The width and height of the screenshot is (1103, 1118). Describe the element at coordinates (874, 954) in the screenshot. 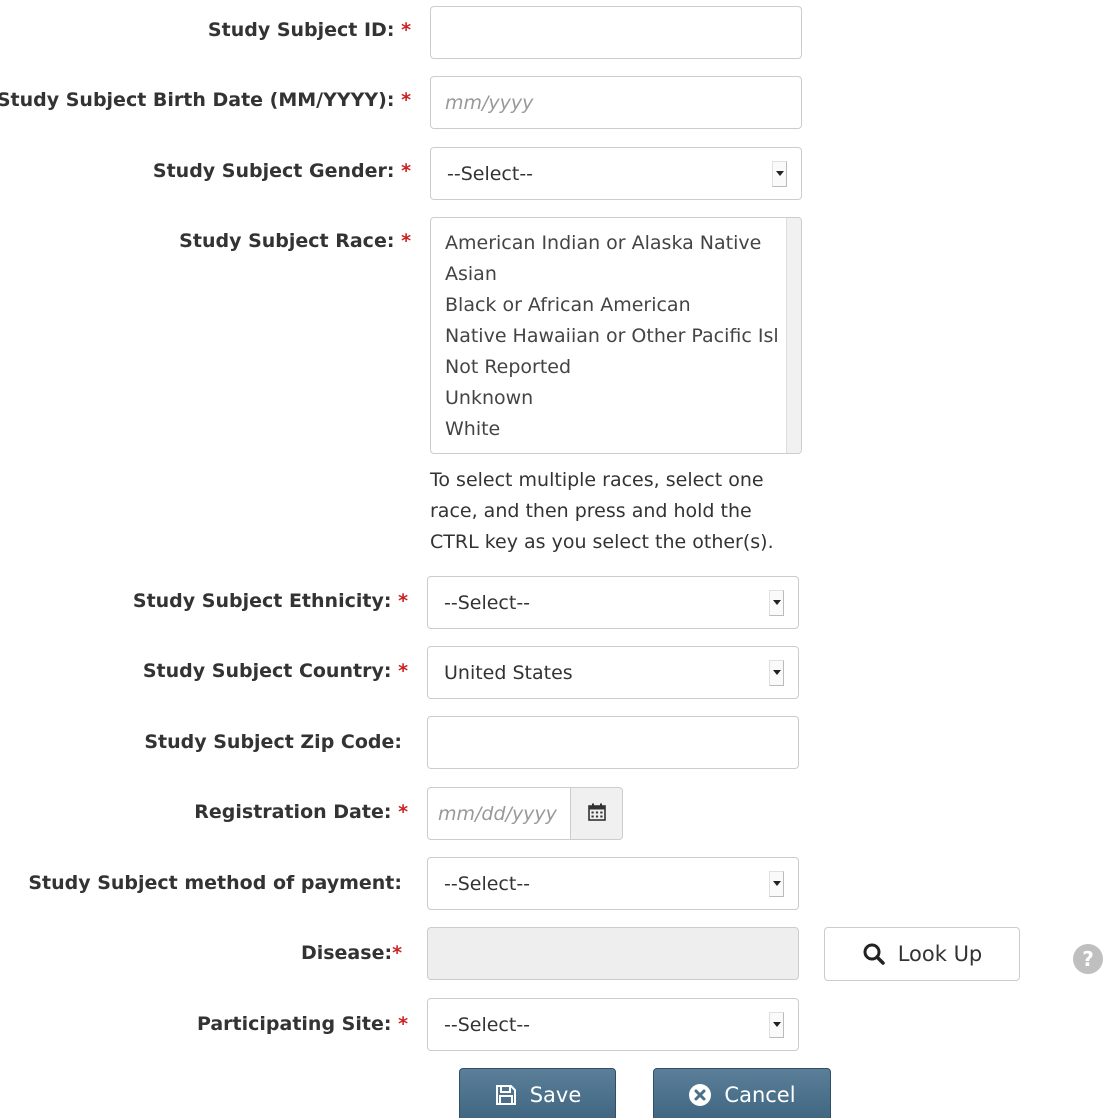

I see `search-icon` at that location.